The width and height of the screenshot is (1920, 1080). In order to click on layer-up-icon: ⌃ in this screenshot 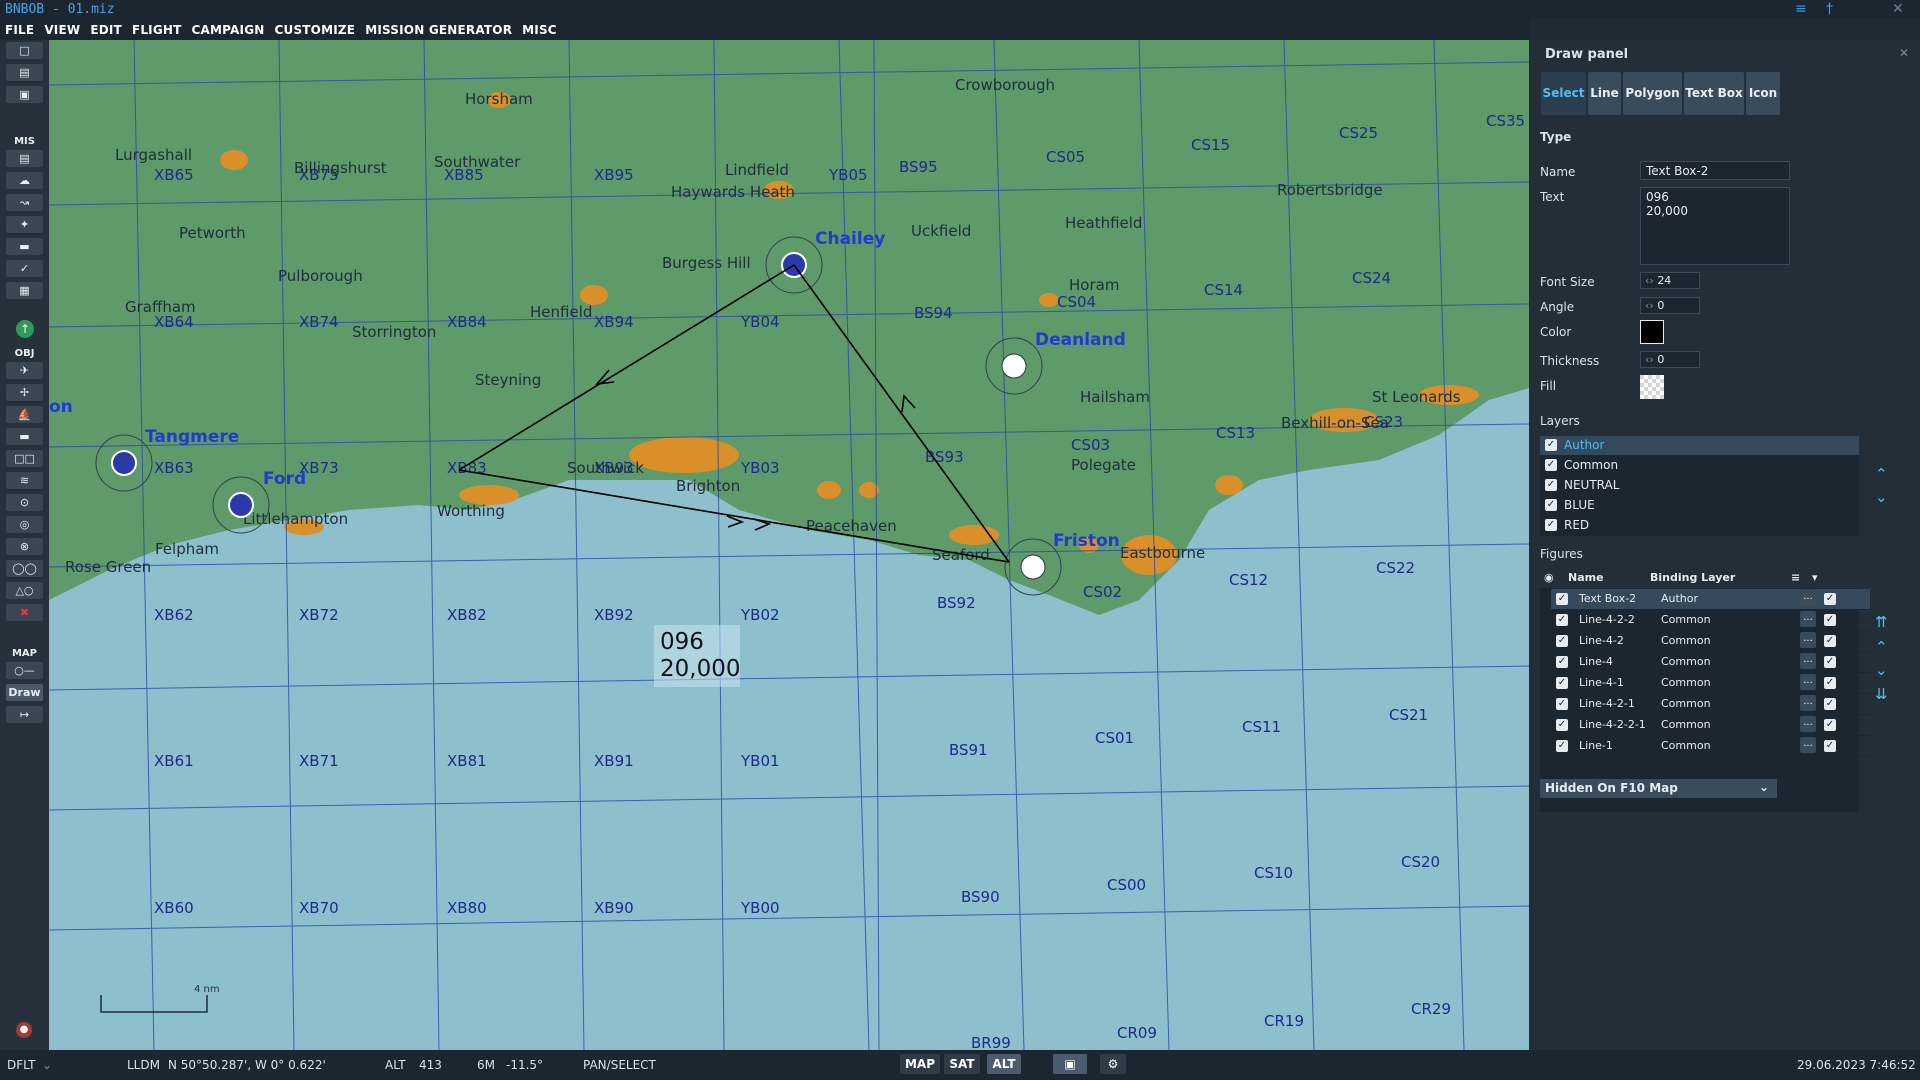, I will do `click(1881, 474)`.